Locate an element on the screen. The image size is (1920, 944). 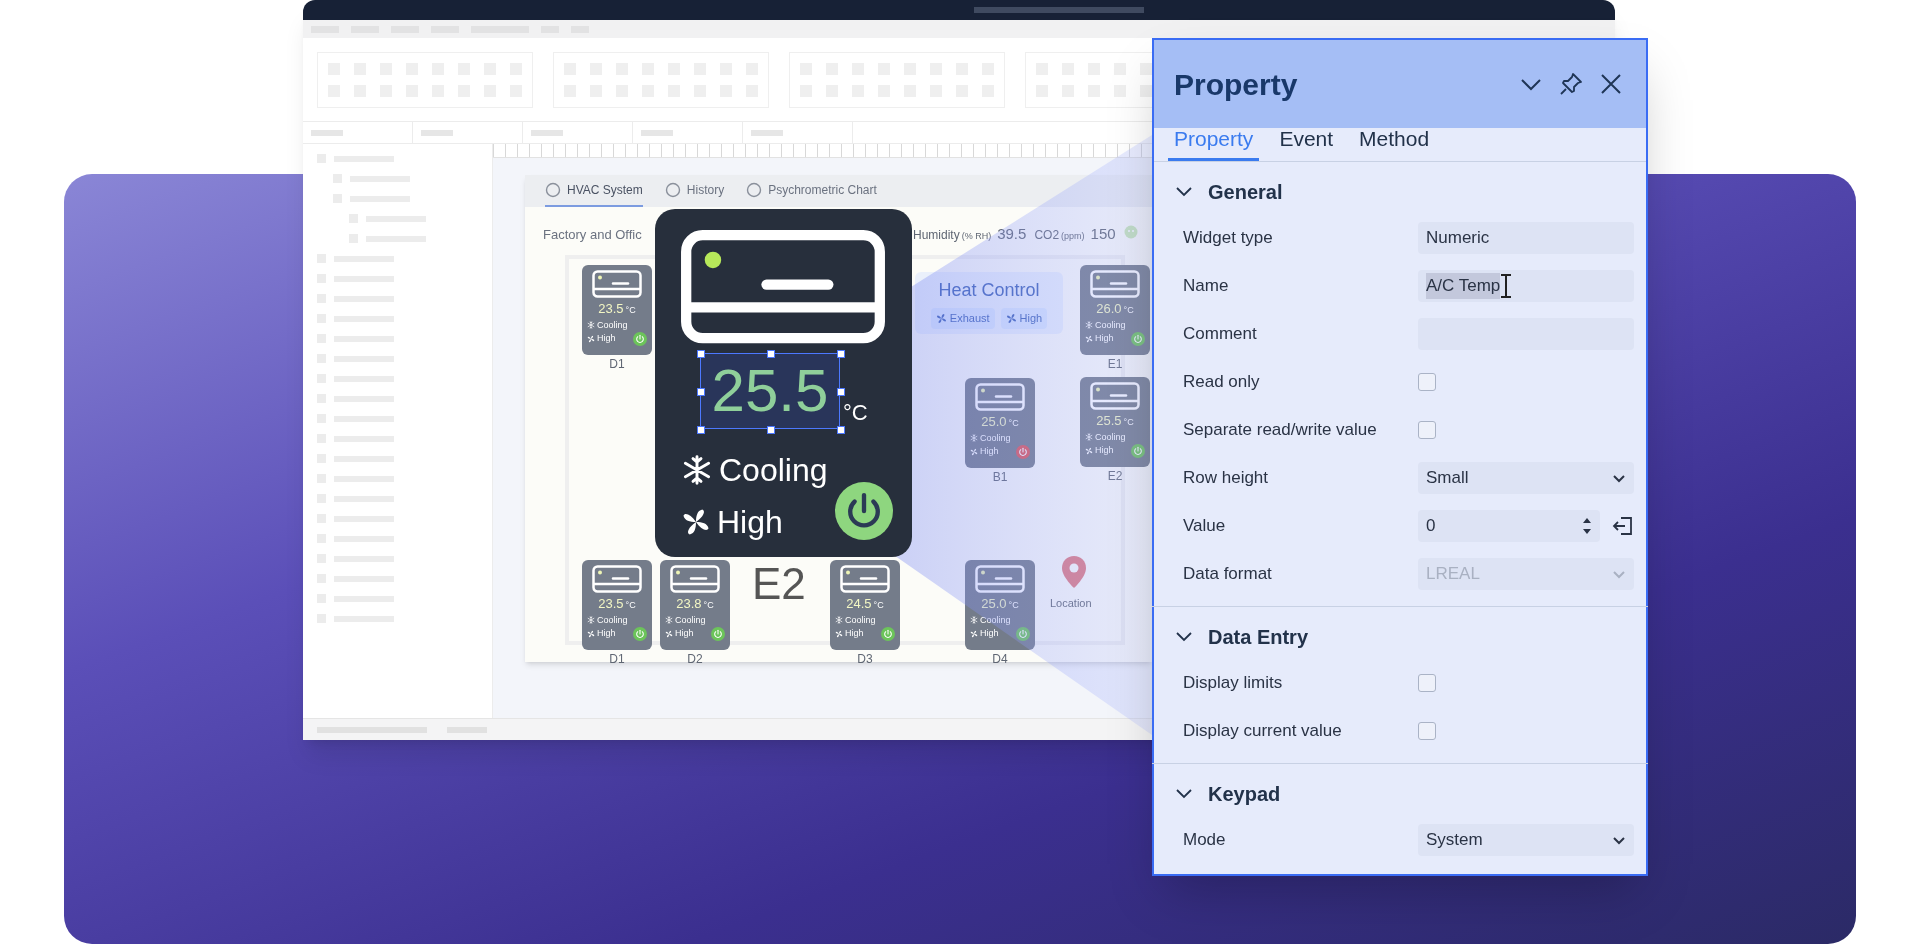
unit-label: D3 is located at coordinates (865, 659).